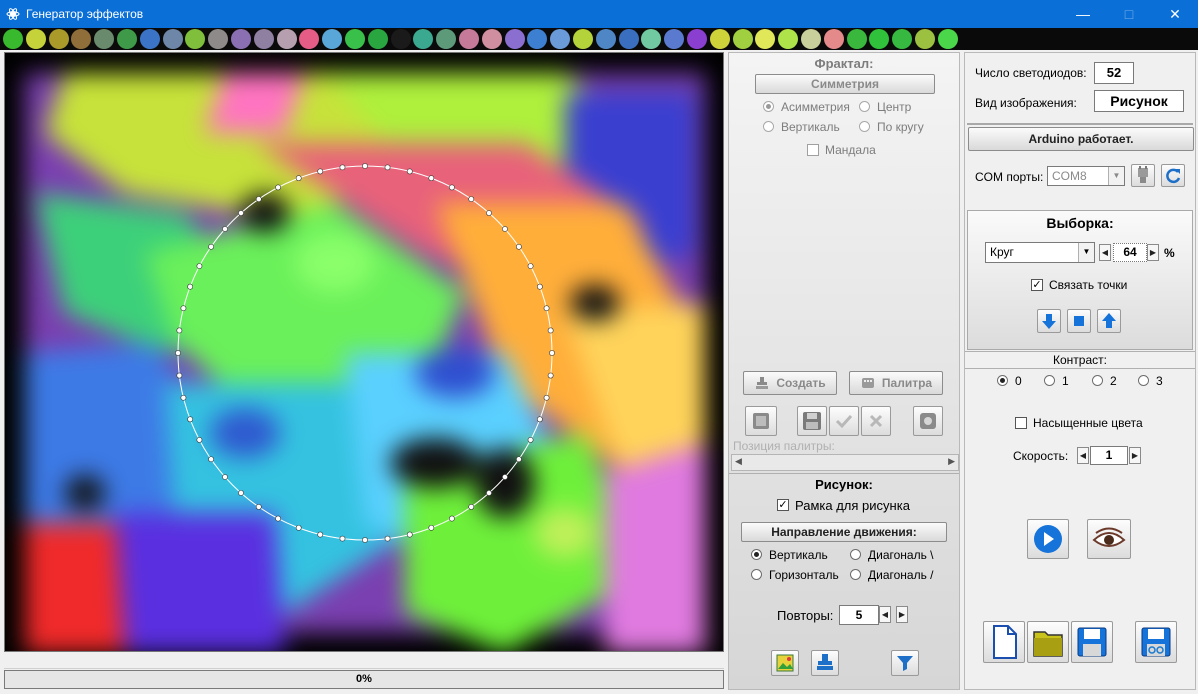 This screenshot has width=1198, height=694. Describe the element at coordinates (844, 532) in the screenshot. I see `direction-button: Направление движения:` at that location.